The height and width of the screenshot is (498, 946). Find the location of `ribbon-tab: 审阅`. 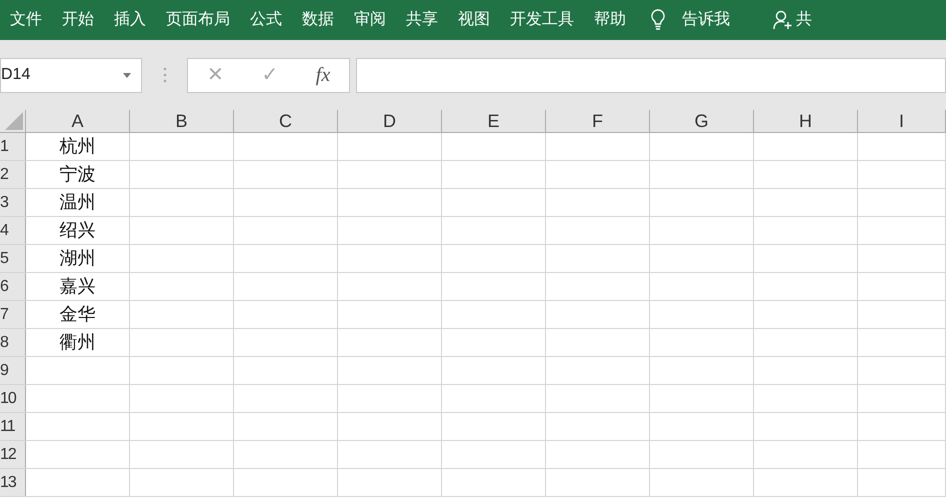

ribbon-tab: 审阅 is located at coordinates (370, 20).